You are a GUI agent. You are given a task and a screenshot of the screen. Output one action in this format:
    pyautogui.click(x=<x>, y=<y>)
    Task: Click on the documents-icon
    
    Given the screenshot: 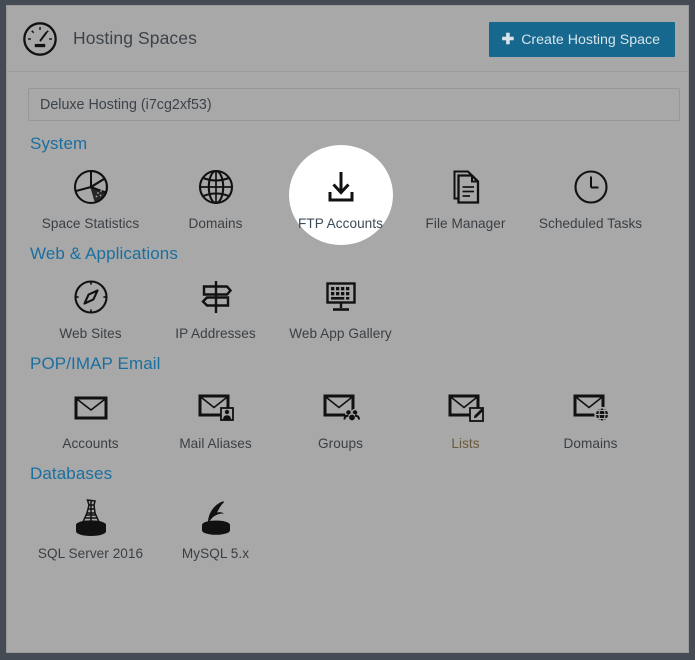 What is the action you would take?
    pyautogui.click(x=466, y=187)
    